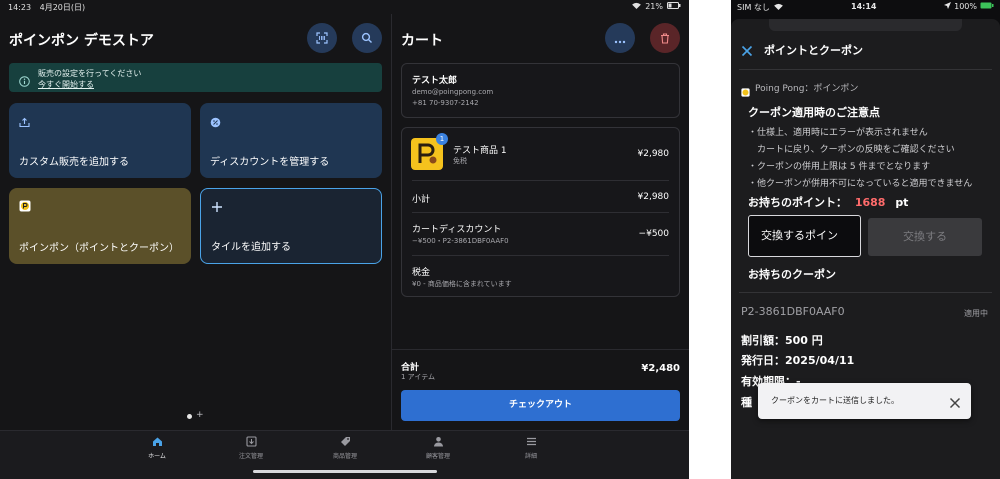 Image resolution: width=1000 pixels, height=479 pixels. What do you see at coordinates (460, 241) in the screenshot?
I see `discount-detail: −¥500・P2-3861DBF0AAF0` at bounding box center [460, 241].